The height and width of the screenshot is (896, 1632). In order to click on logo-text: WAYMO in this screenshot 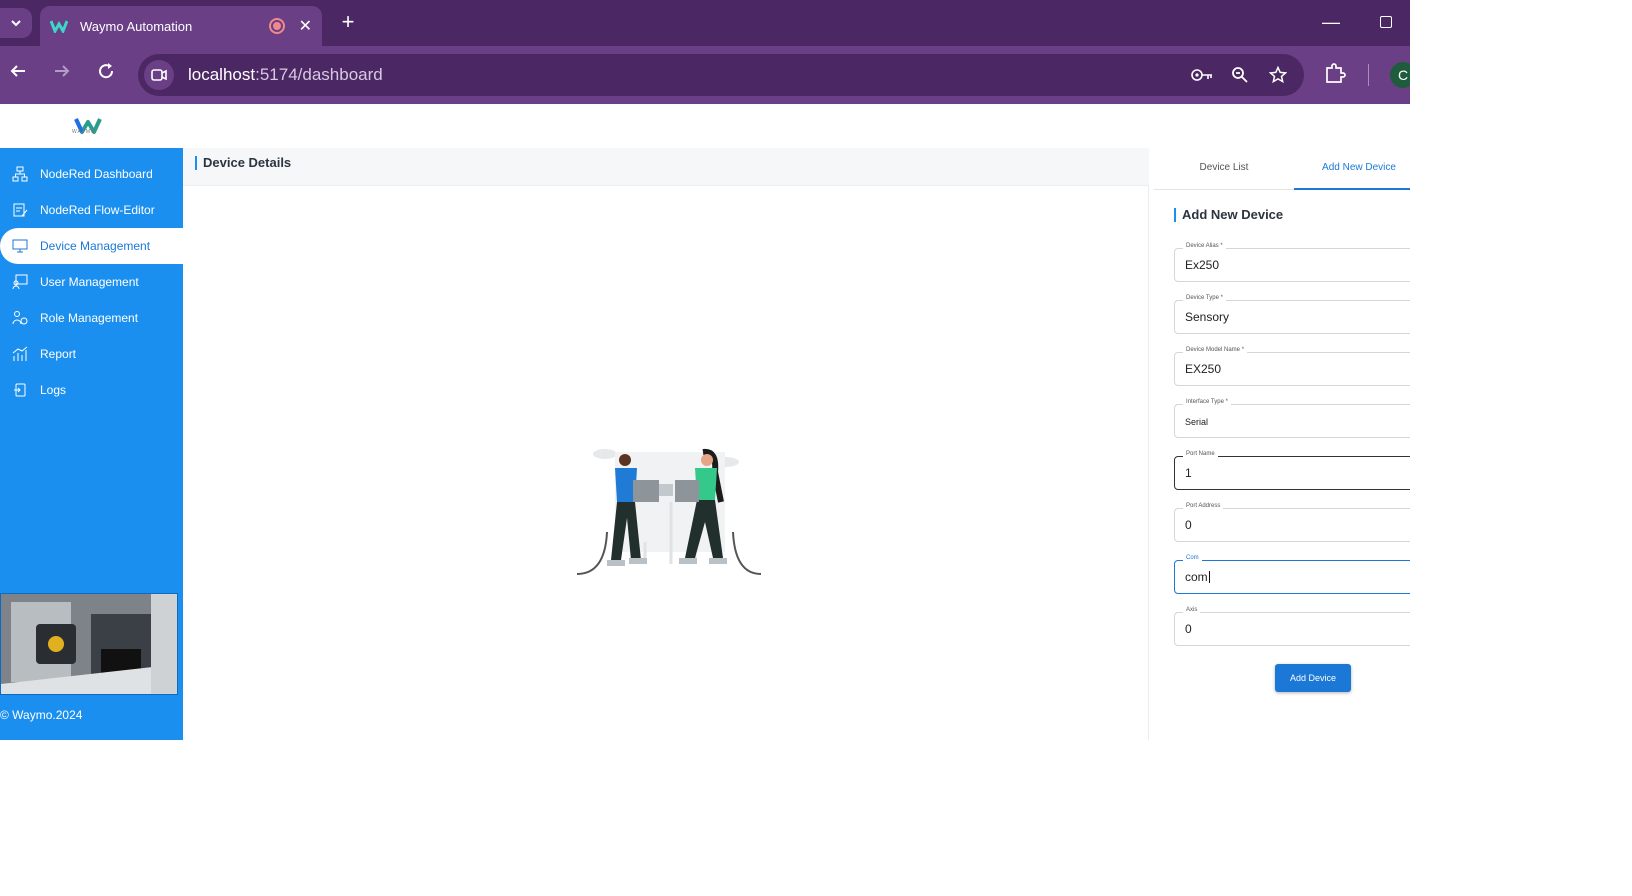, I will do `click(84, 132)`.